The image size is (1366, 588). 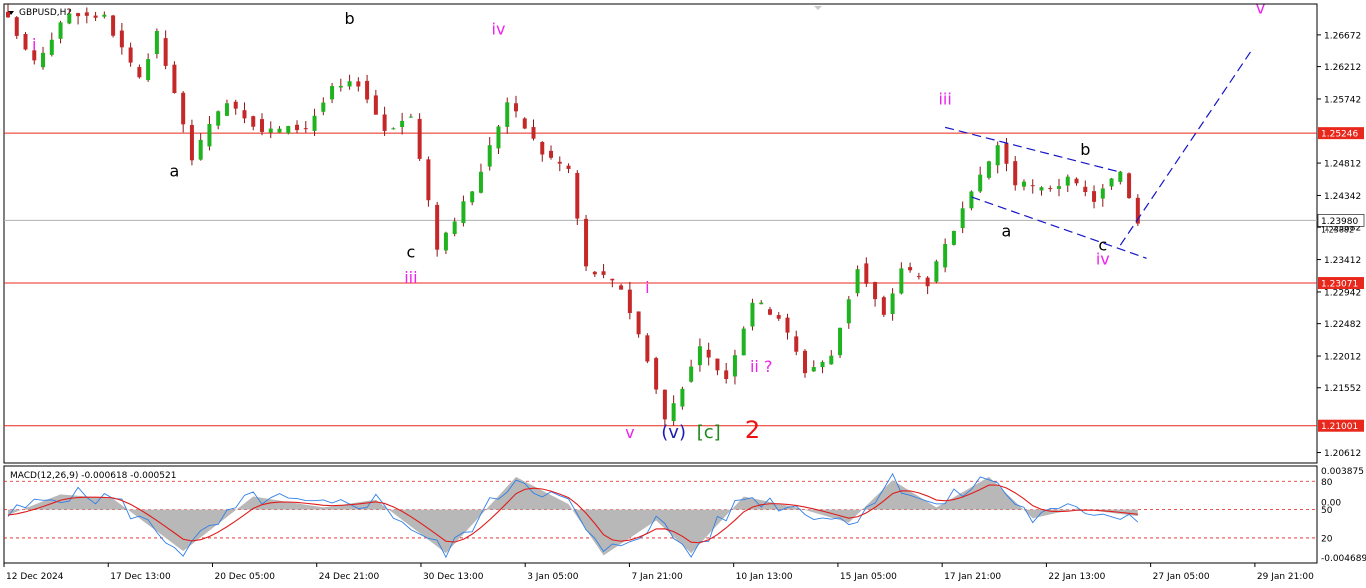 What do you see at coordinates (553, 577) in the screenshot?
I see `time-tick-label: 3 Jan 05:00` at bounding box center [553, 577].